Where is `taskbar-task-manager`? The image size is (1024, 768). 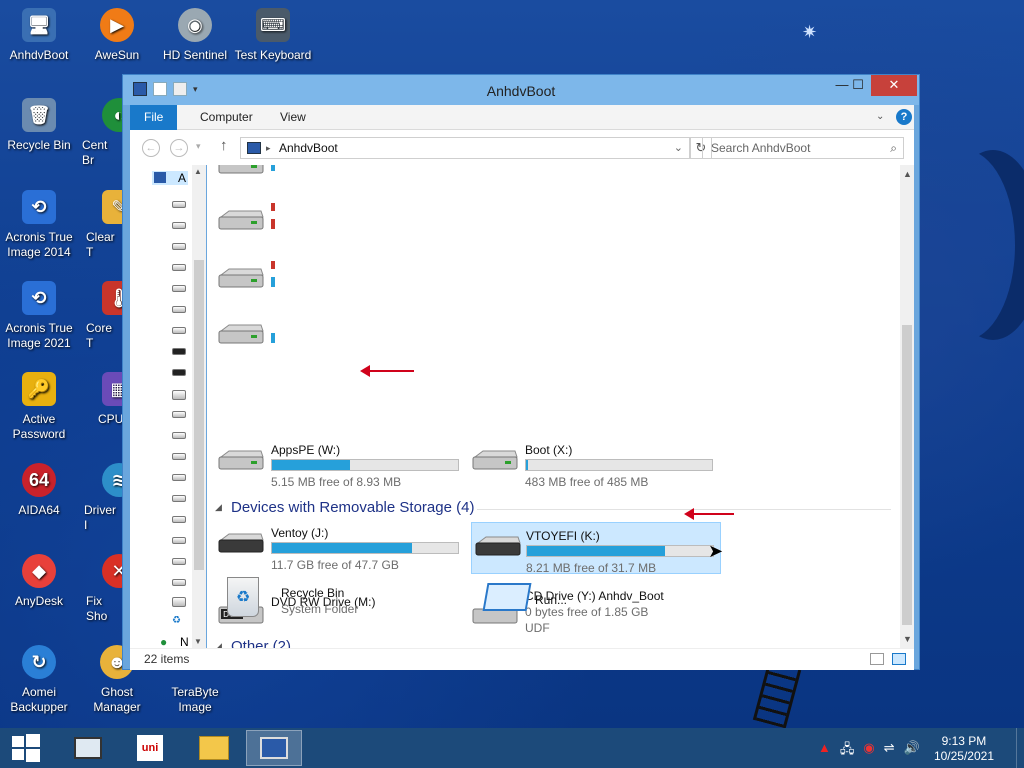
taskbar-task-manager is located at coordinates (88, 748).